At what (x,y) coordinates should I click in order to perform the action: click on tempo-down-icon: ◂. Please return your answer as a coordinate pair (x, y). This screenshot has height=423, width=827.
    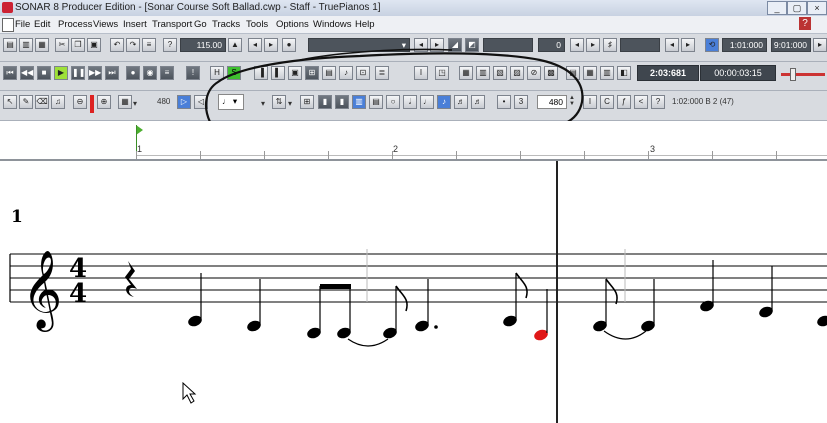
    Looking at the image, I should click on (255, 45).